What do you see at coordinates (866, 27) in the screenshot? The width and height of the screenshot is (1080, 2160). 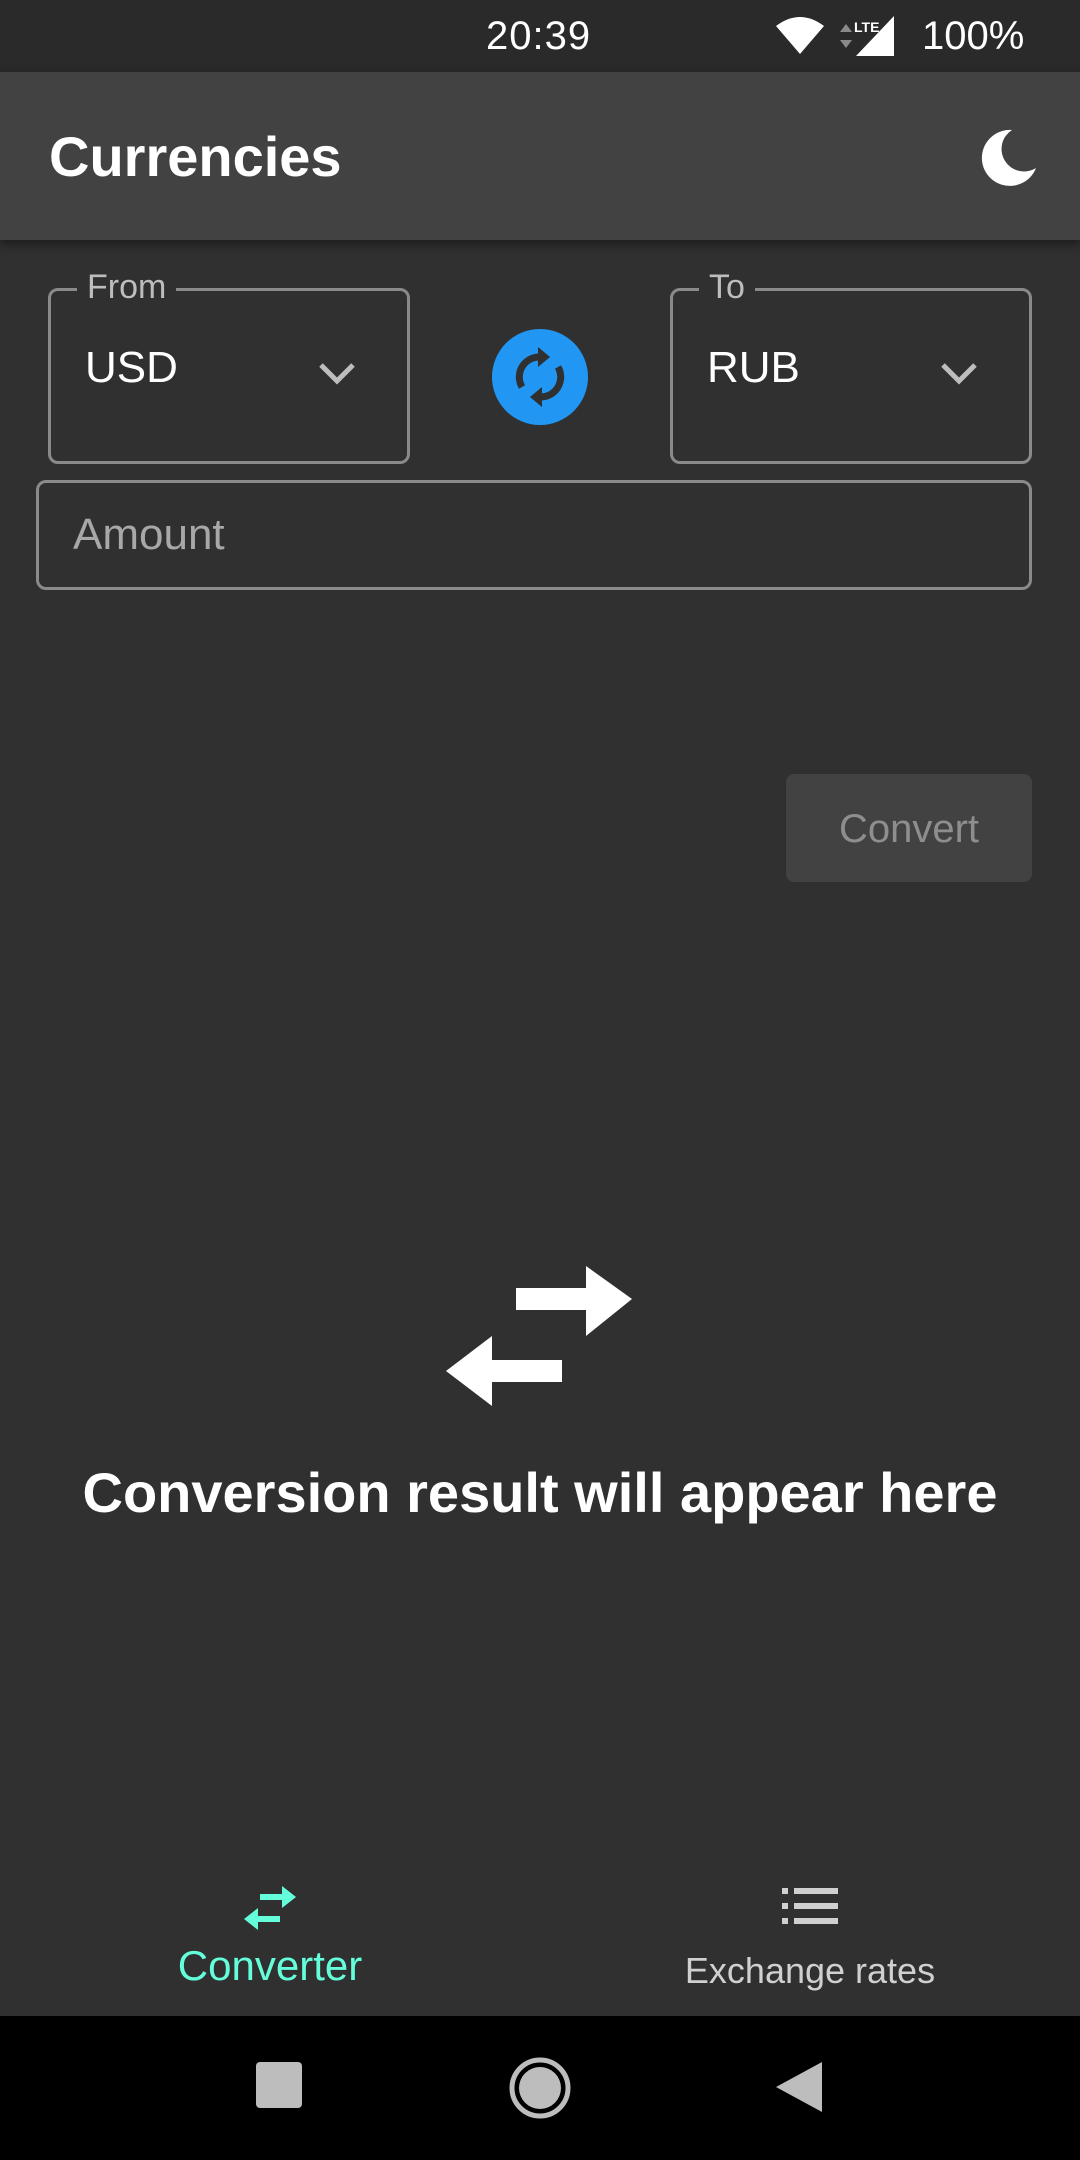 I see `svg-text: LTE` at bounding box center [866, 27].